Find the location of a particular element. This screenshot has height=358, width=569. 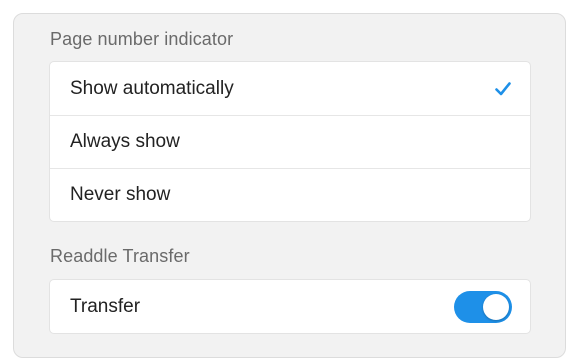

section-header-readdle-transfer: Readdle Transfer is located at coordinates (120, 256).